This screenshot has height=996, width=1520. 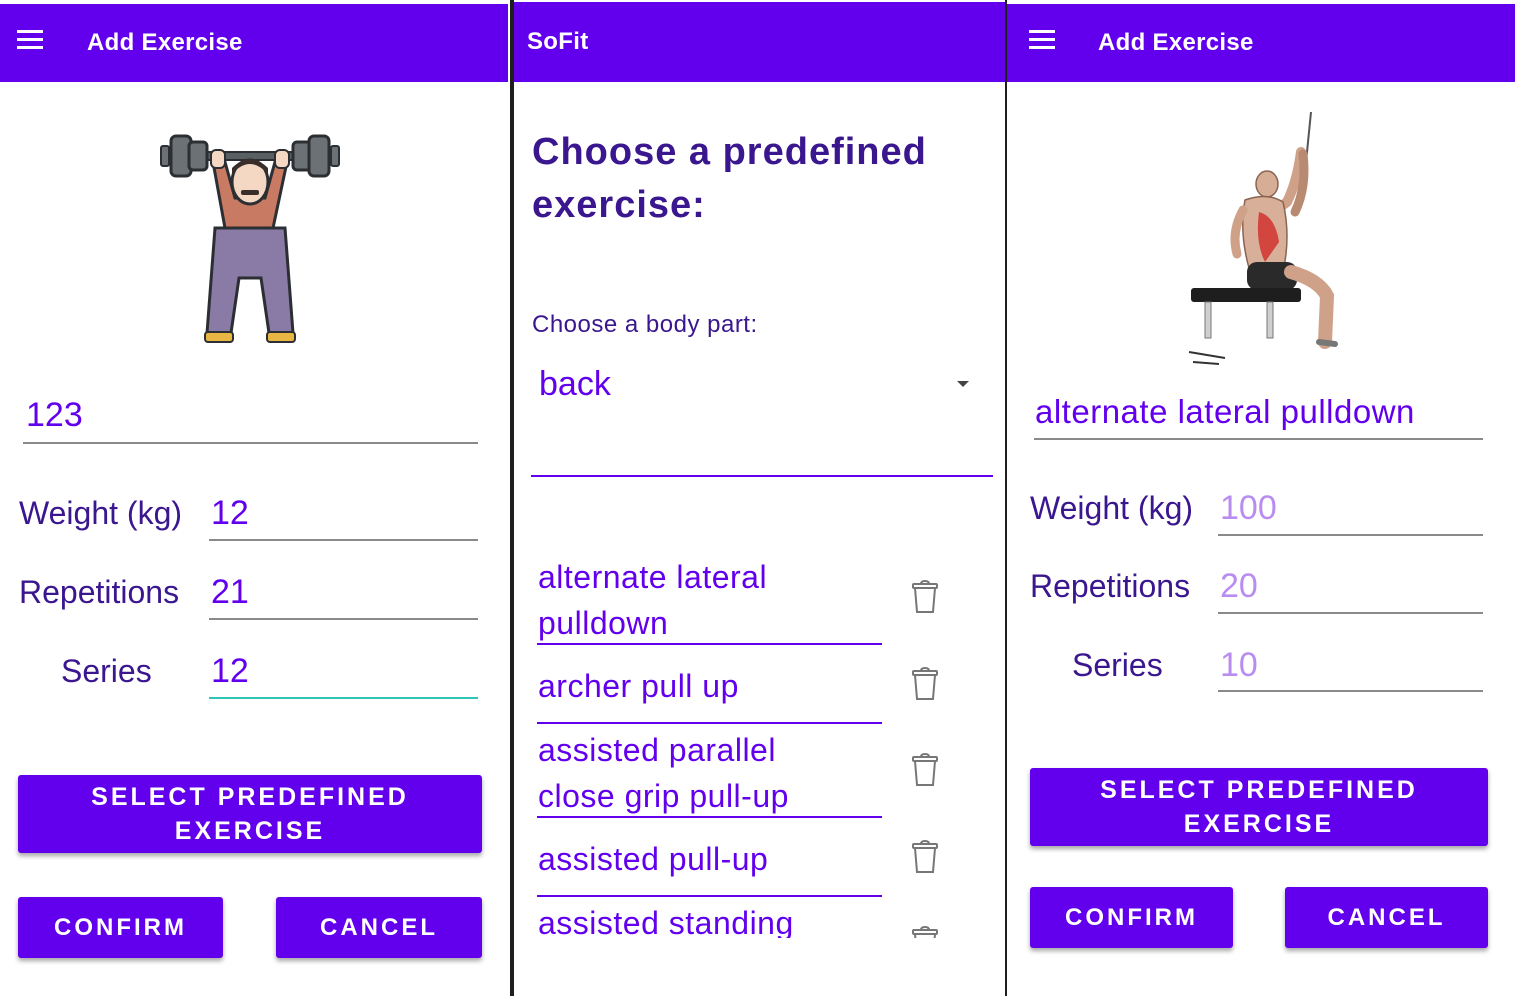 What do you see at coordinates (1225, 412) in the screenshot?
I see `exercise-name-input: alternate lateral pulldown` at bounding box center [1225, 412].